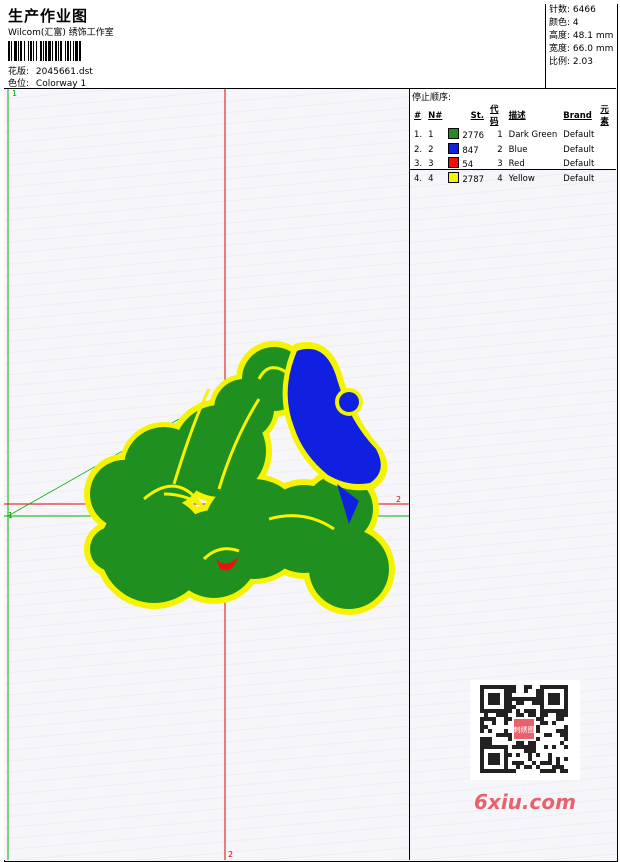 This screenshot has height=862, width=620. What do you see at coordinates (466, 164) in the screenshot?
I see `stitch-cell: 54` at bounding box center [466, 164].